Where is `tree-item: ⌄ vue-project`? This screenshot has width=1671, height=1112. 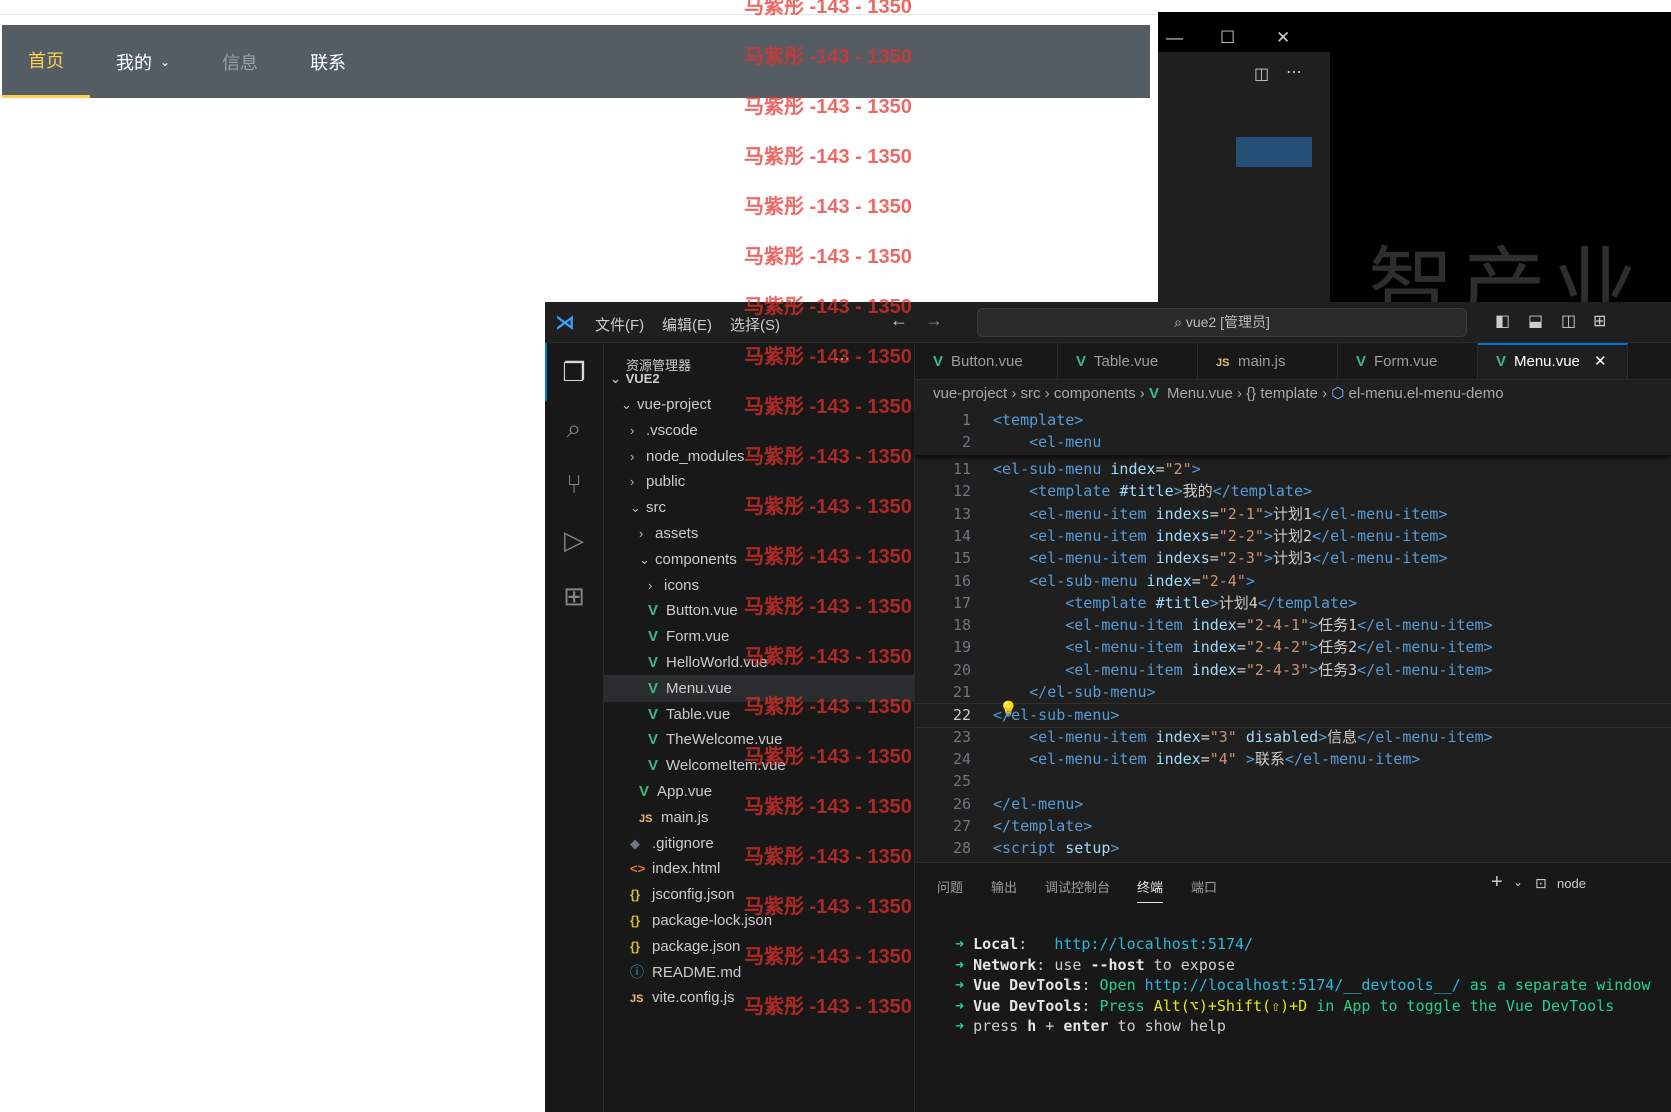
tree-item: ⌄ vue-project is located at coordinates (759, 404).